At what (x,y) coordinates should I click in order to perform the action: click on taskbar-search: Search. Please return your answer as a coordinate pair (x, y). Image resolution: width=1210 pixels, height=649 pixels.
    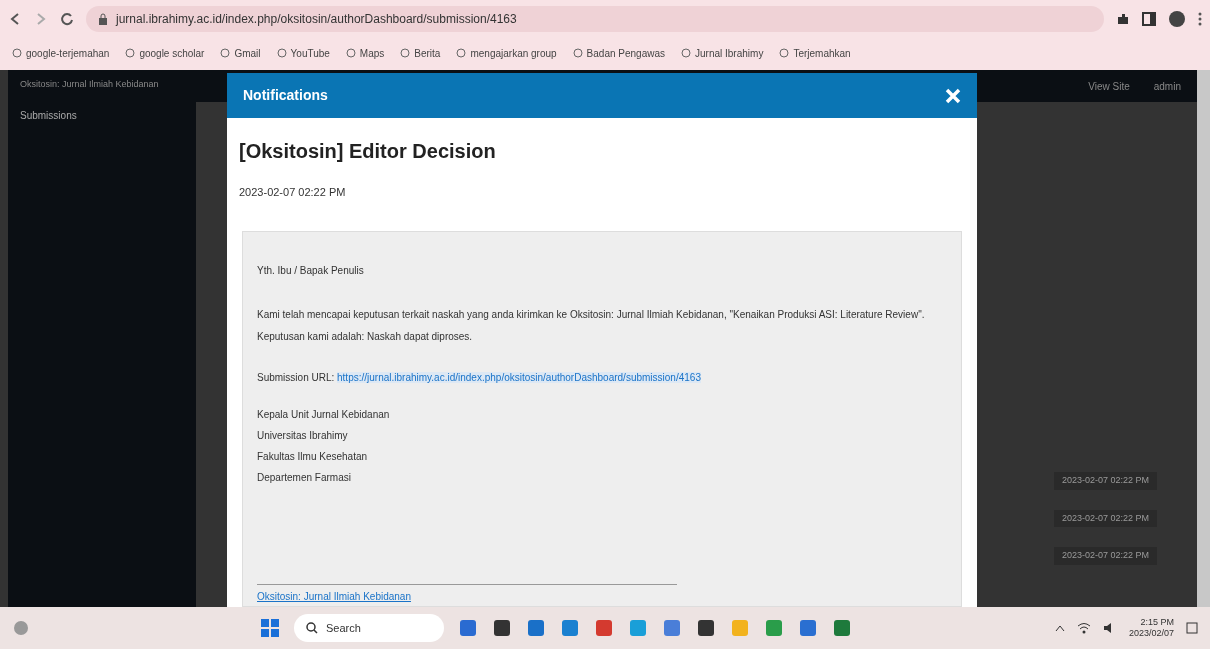
    Looking at the image, I should click on (369, 628).